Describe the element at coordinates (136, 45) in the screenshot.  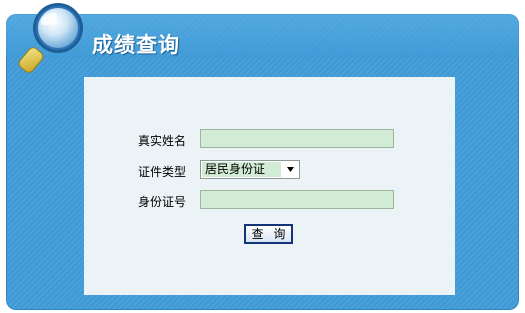
I see `page-title: 成绩查询` at that location.